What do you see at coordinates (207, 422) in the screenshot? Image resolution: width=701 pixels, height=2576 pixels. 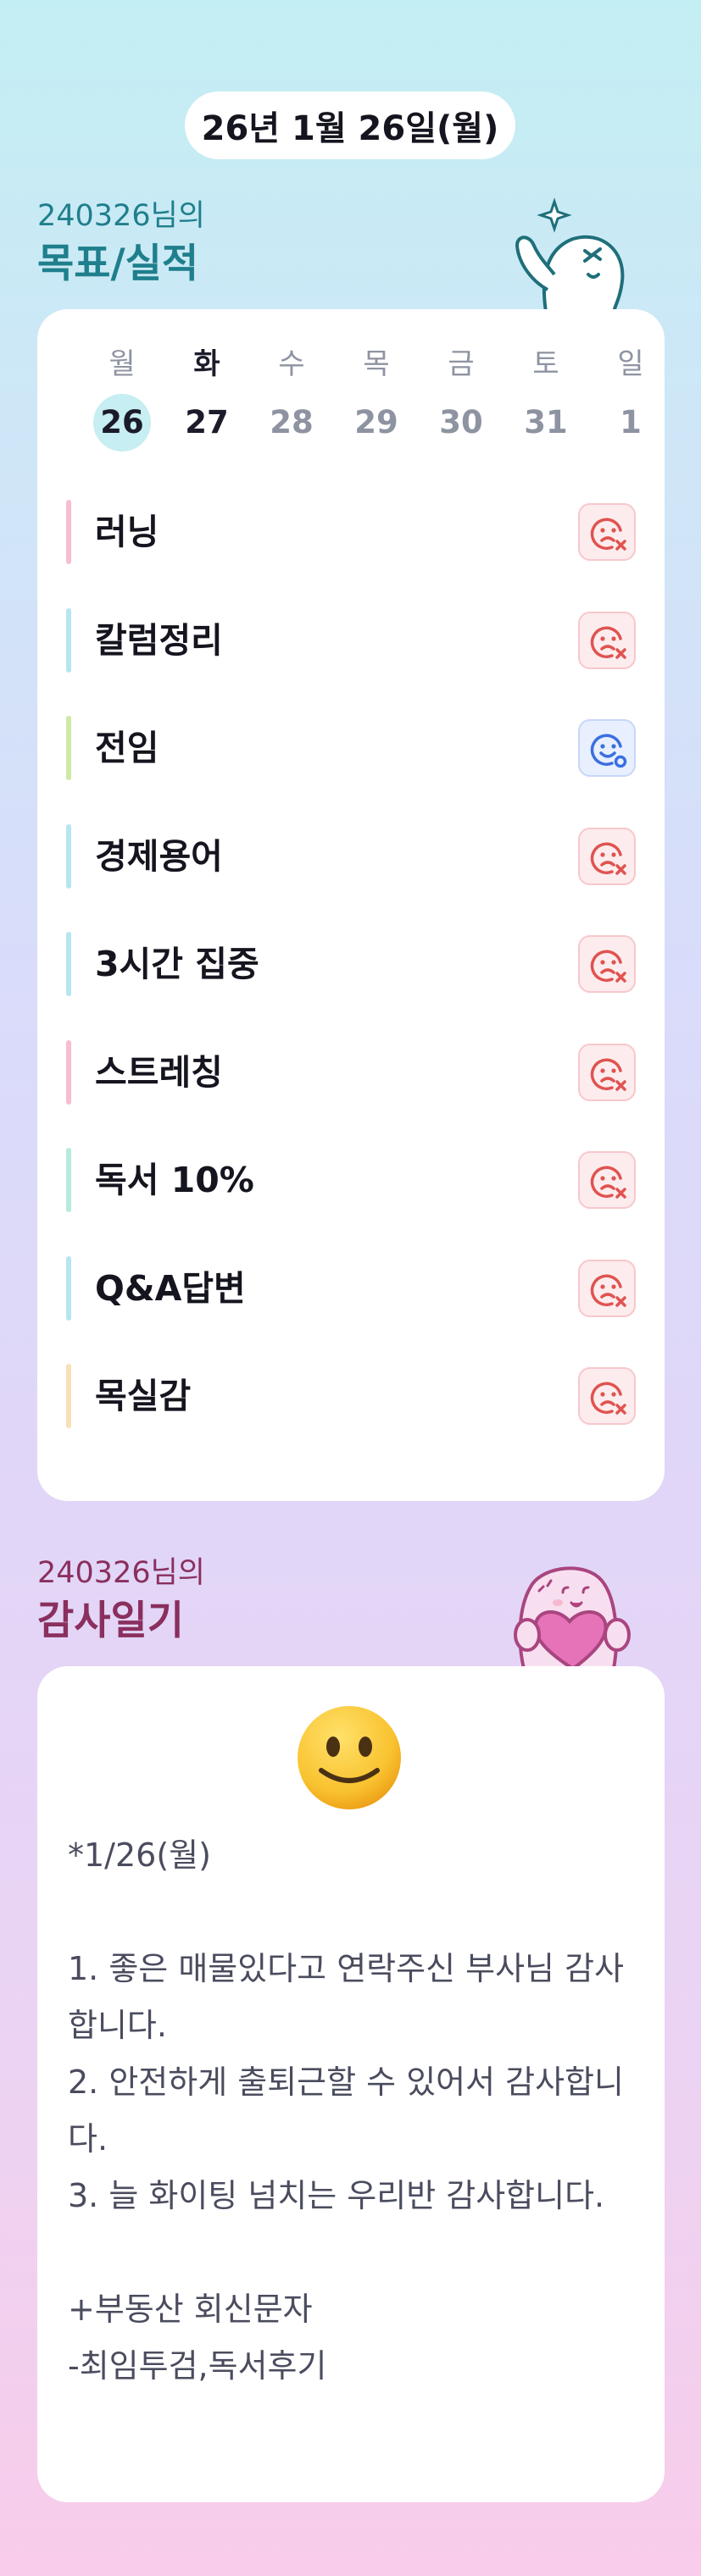 I see `day-number: 27` at bounding box center [207, 422].